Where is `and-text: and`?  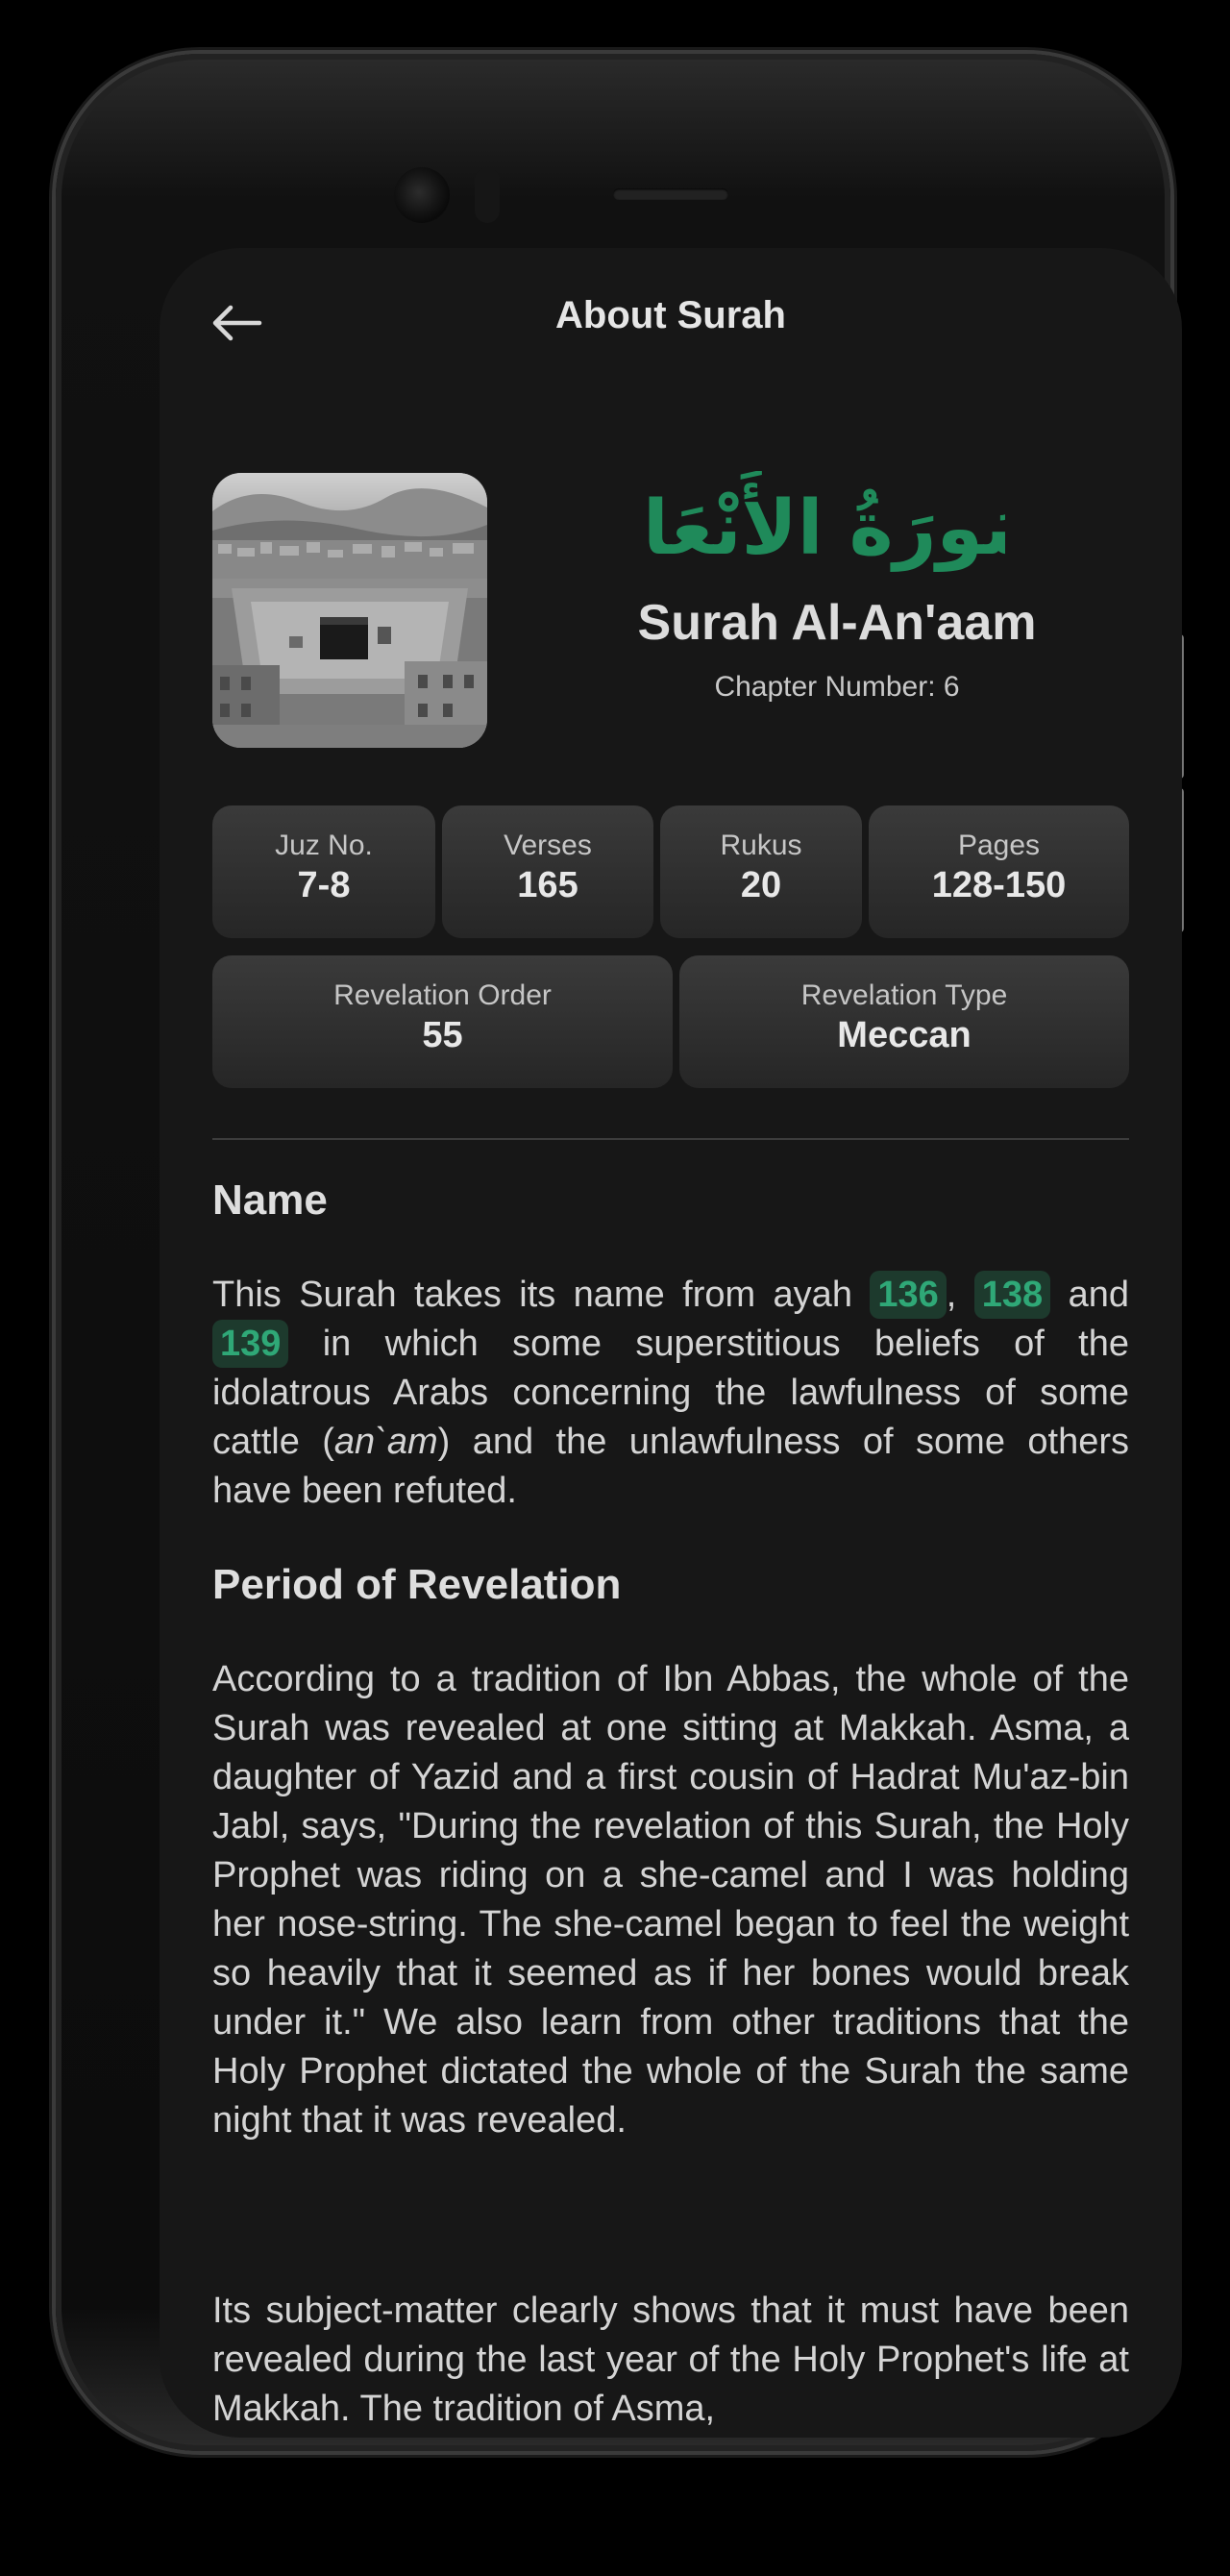 and-text: and is located at coordinates (1098, 1295).